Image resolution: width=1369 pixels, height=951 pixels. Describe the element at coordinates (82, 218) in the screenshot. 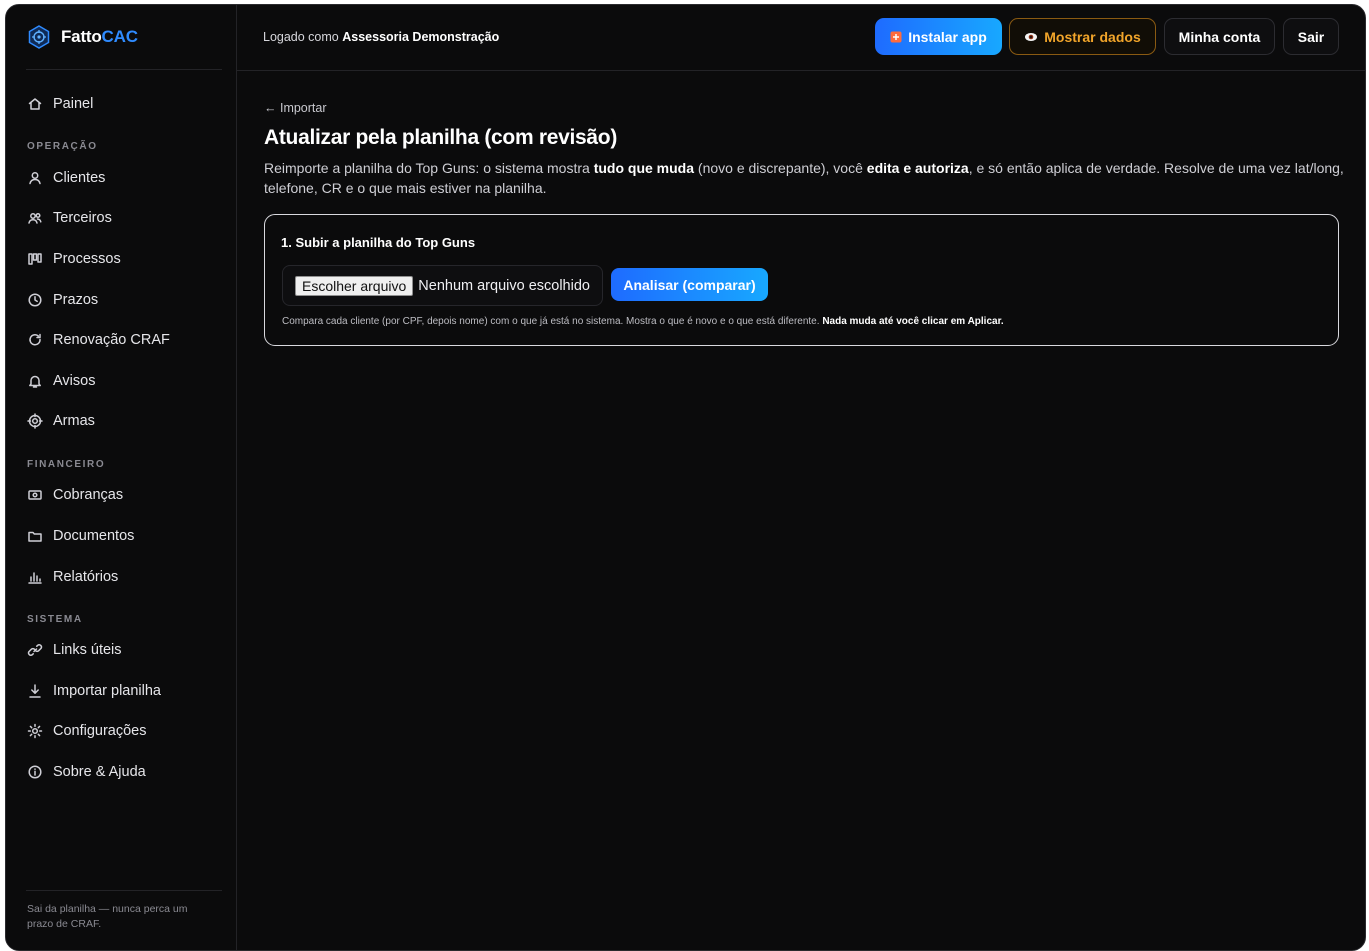

I see `sidebar-item-label: Terceiros` at that location.